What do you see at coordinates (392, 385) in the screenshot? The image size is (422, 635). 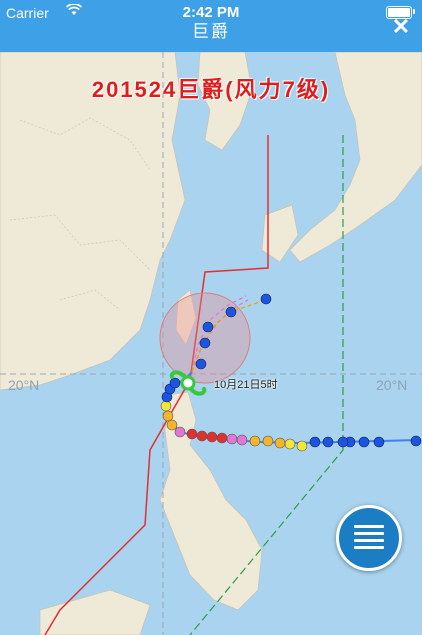 I see `latitude-label-right: 20°N` at bounding box center [392, 385].